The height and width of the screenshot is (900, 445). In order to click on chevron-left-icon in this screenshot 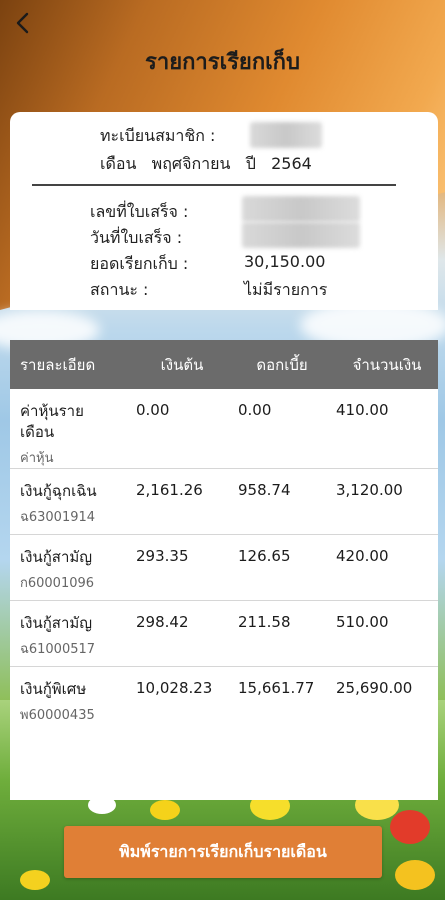, I will do `click(22, 23)`.